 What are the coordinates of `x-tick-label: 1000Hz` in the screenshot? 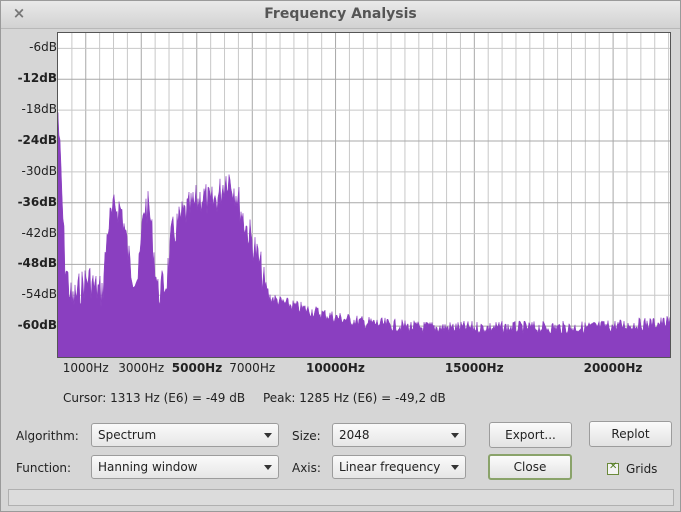 It's located at (85, 368).